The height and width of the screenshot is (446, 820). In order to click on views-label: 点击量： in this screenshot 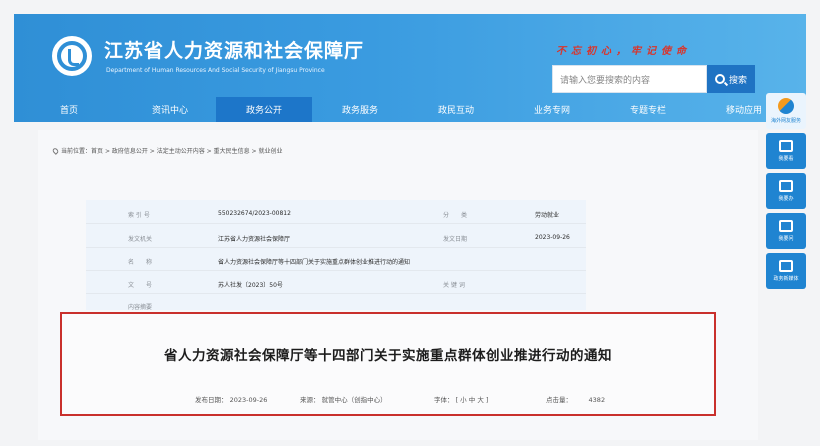, I will do `click(559, 400)`.